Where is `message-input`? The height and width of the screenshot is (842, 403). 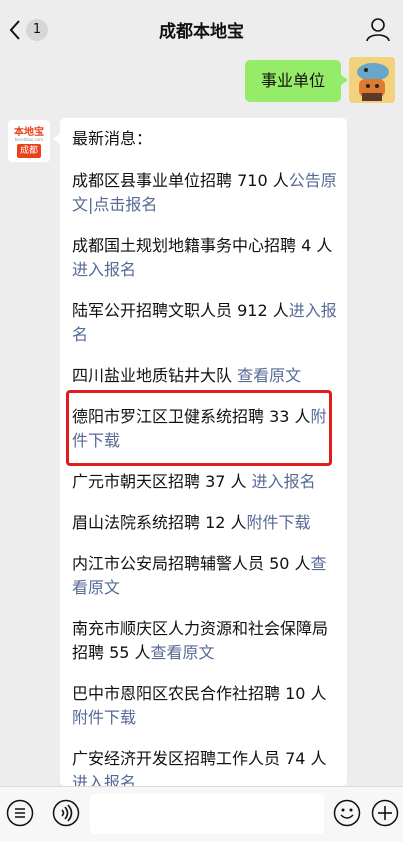 message-input is located at coordinates (207, 814).